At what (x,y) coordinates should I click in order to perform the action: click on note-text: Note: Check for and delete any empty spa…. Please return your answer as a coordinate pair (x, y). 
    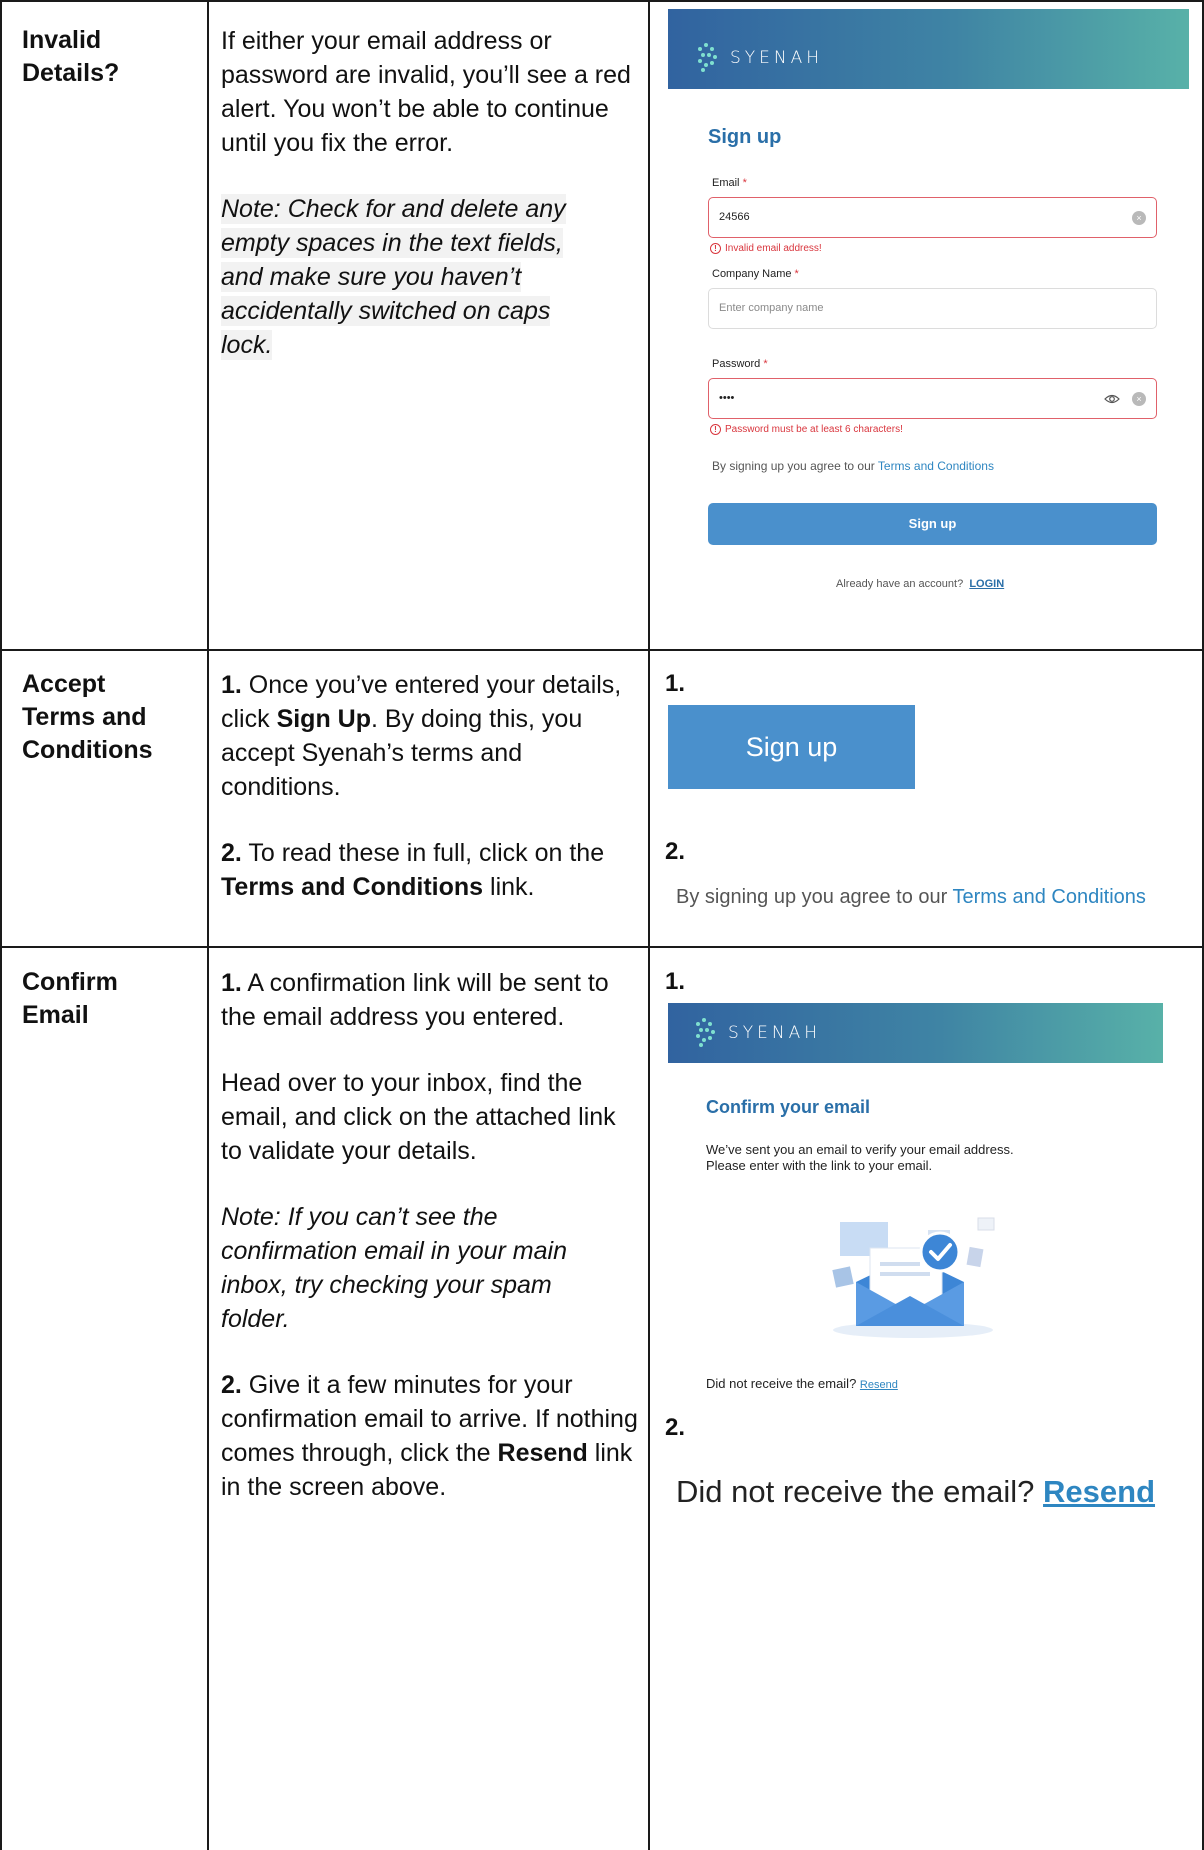
    Looking at the image, I should click on (393, 277).